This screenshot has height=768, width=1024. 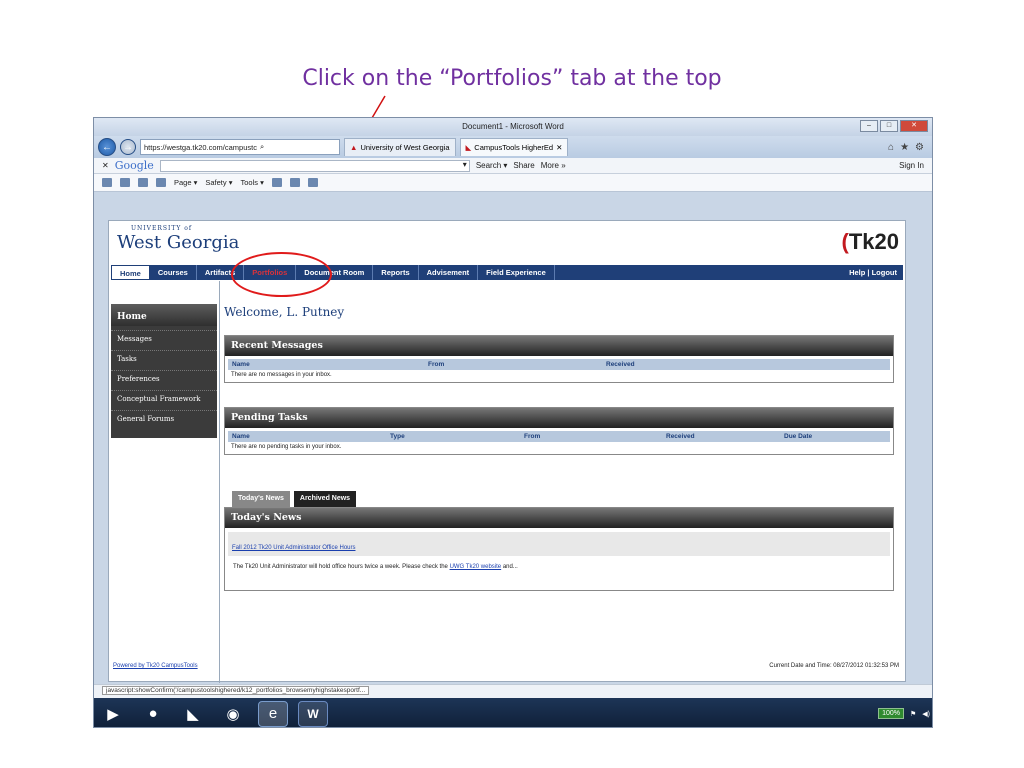 What do you see at coordinates (468, 147) in the screenshot?
I see `tab-icon: ◣` at bounding box center [468, 147].